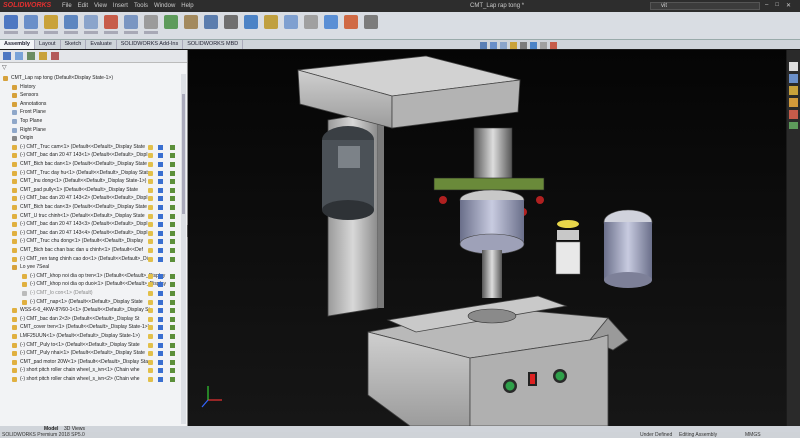 The height and width of the screenshot is (438, 800). What do you see at coordinates (93, 121) in the screenshot?
I see `tree-item: Top Plane` at bounding box center [93, 121].